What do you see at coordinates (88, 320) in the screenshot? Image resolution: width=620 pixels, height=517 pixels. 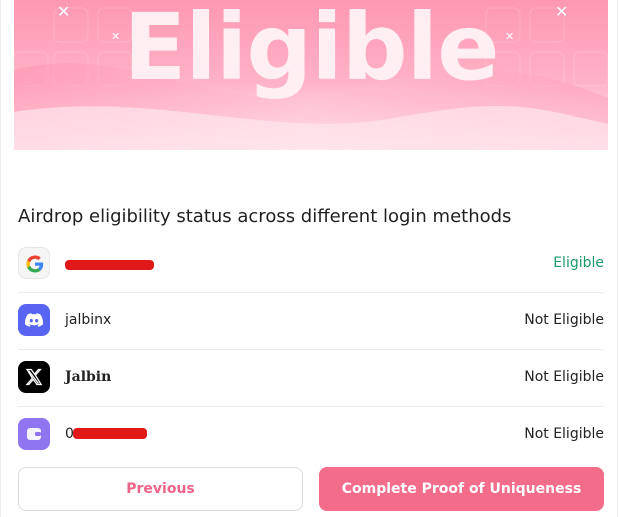 I see `discord-account-name: jalbinx` at bounding box center [88, 320].